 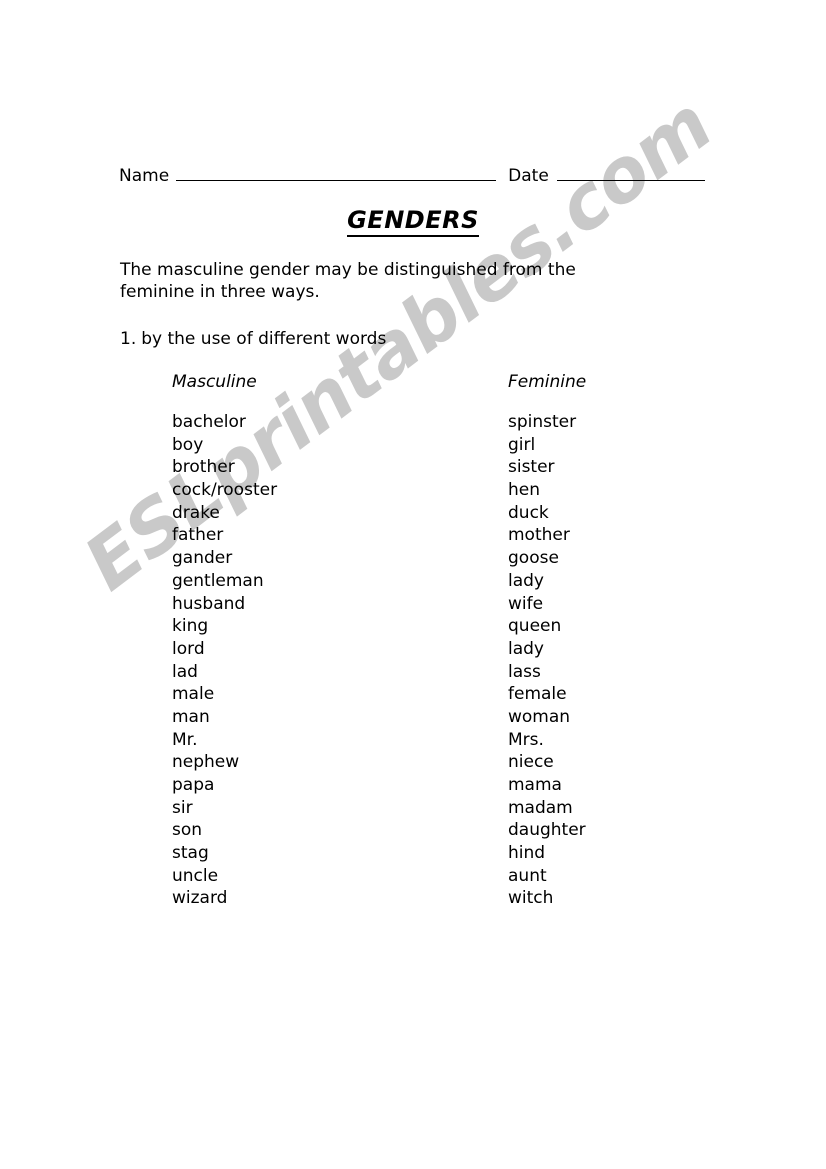 I want to click on masculine-word: husband, so click(x=209, y=603).